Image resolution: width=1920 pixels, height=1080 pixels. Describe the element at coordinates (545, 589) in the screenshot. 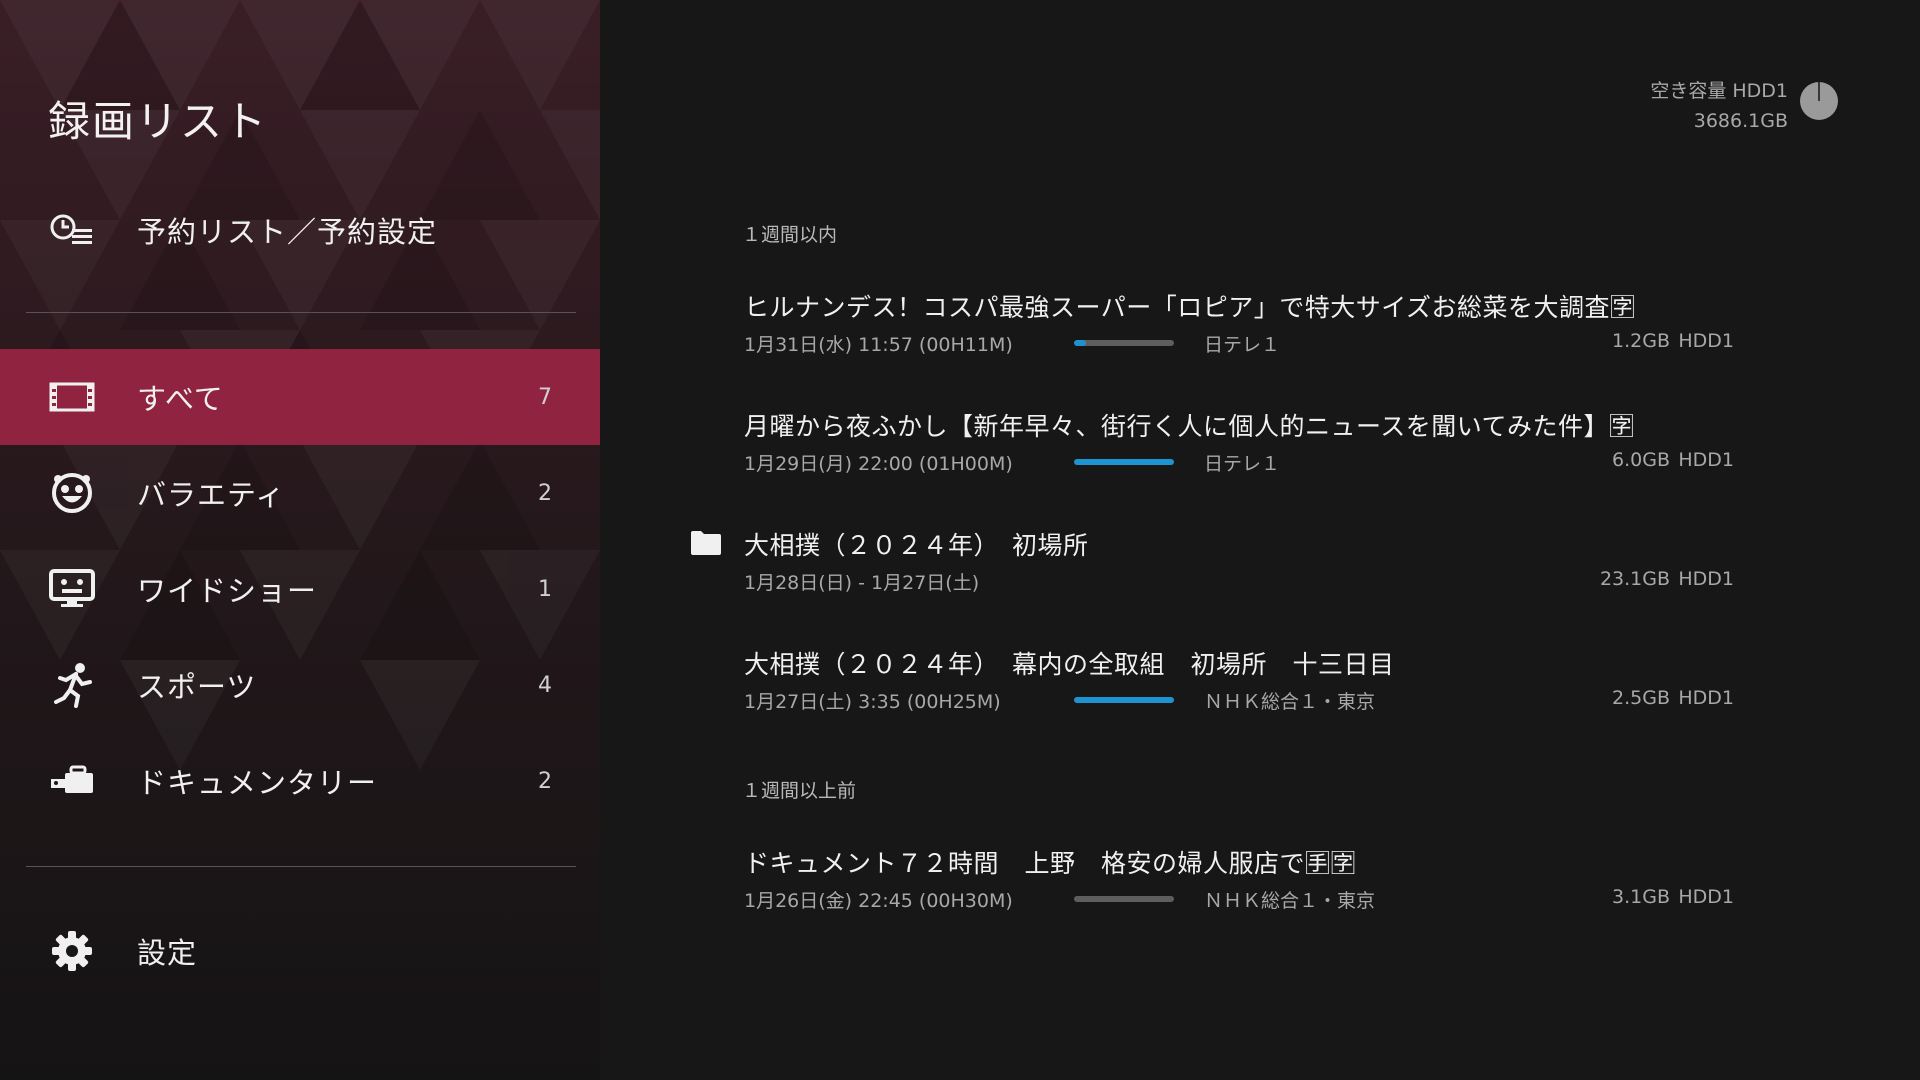

I see `sidebar-item-count: 1` at that location.